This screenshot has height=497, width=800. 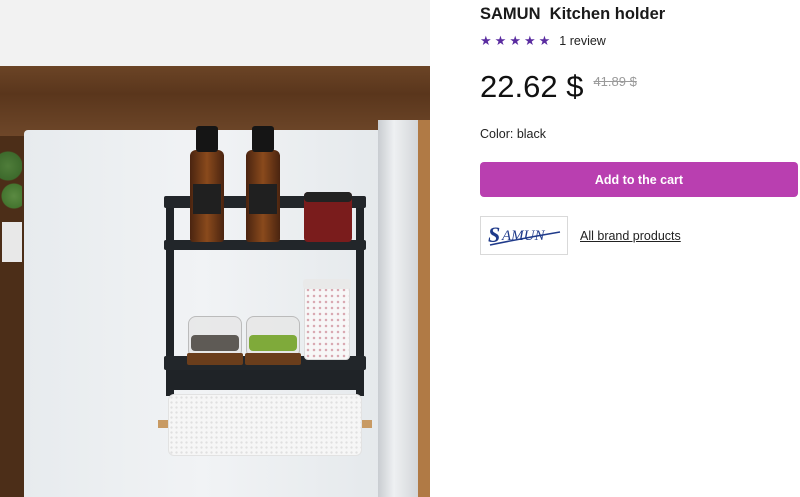 I want to click on product-brand: SAMUN, so click(x=510, y=14).